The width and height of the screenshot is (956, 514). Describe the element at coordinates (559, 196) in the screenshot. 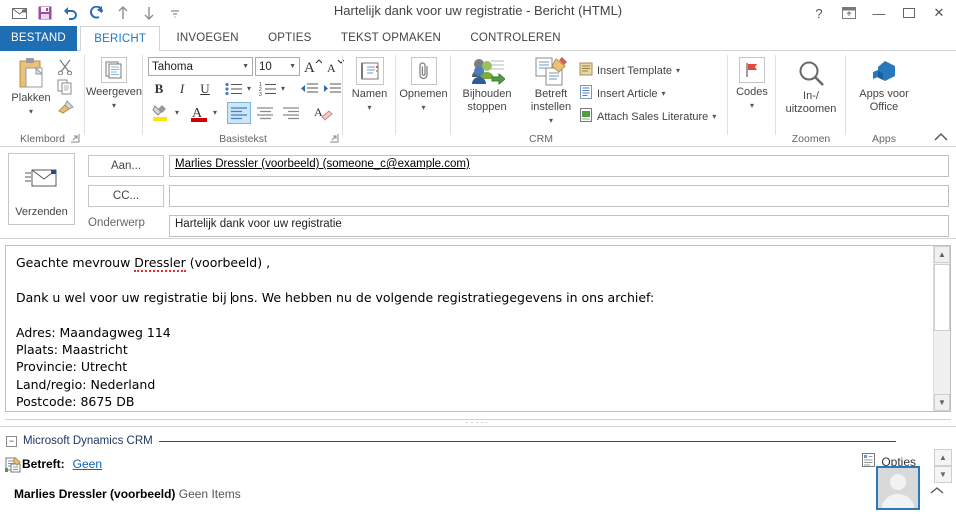

I see `cc-field` at that location.